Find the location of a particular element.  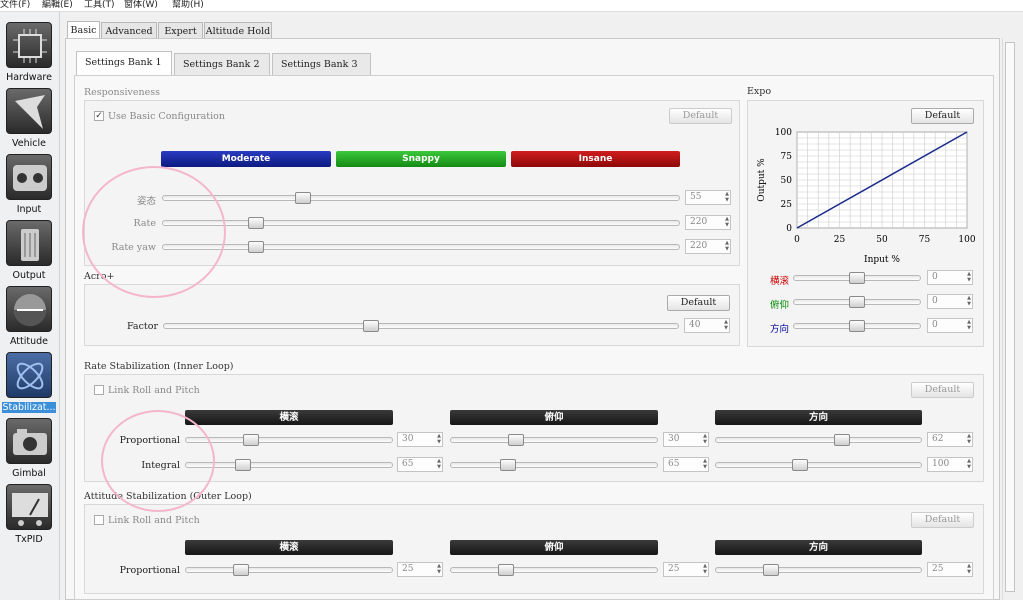

chip-icon is located at coordinates (29, 45).